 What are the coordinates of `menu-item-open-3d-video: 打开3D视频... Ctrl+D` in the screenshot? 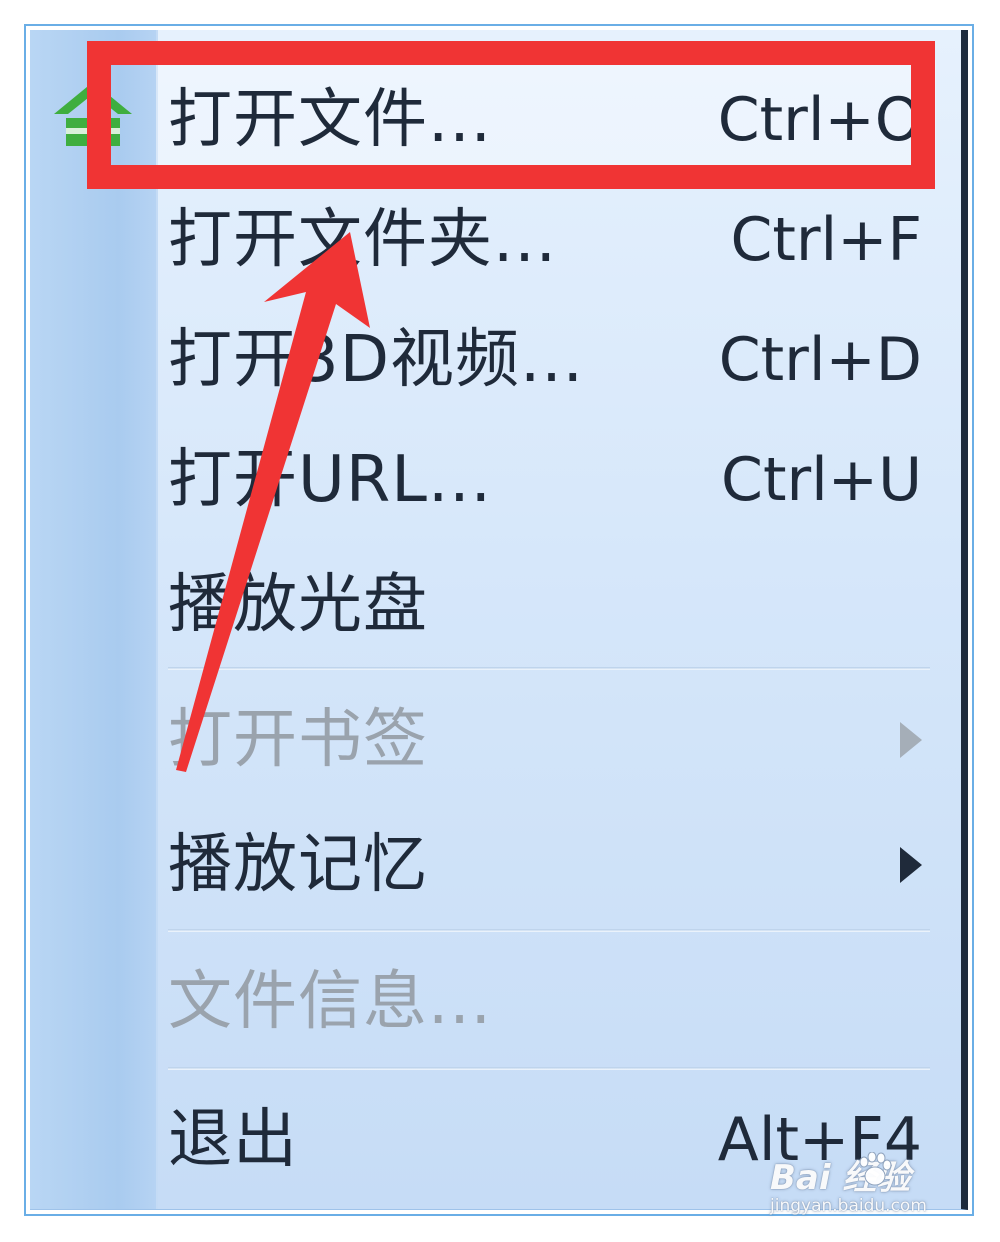 It's located at (546, 360).